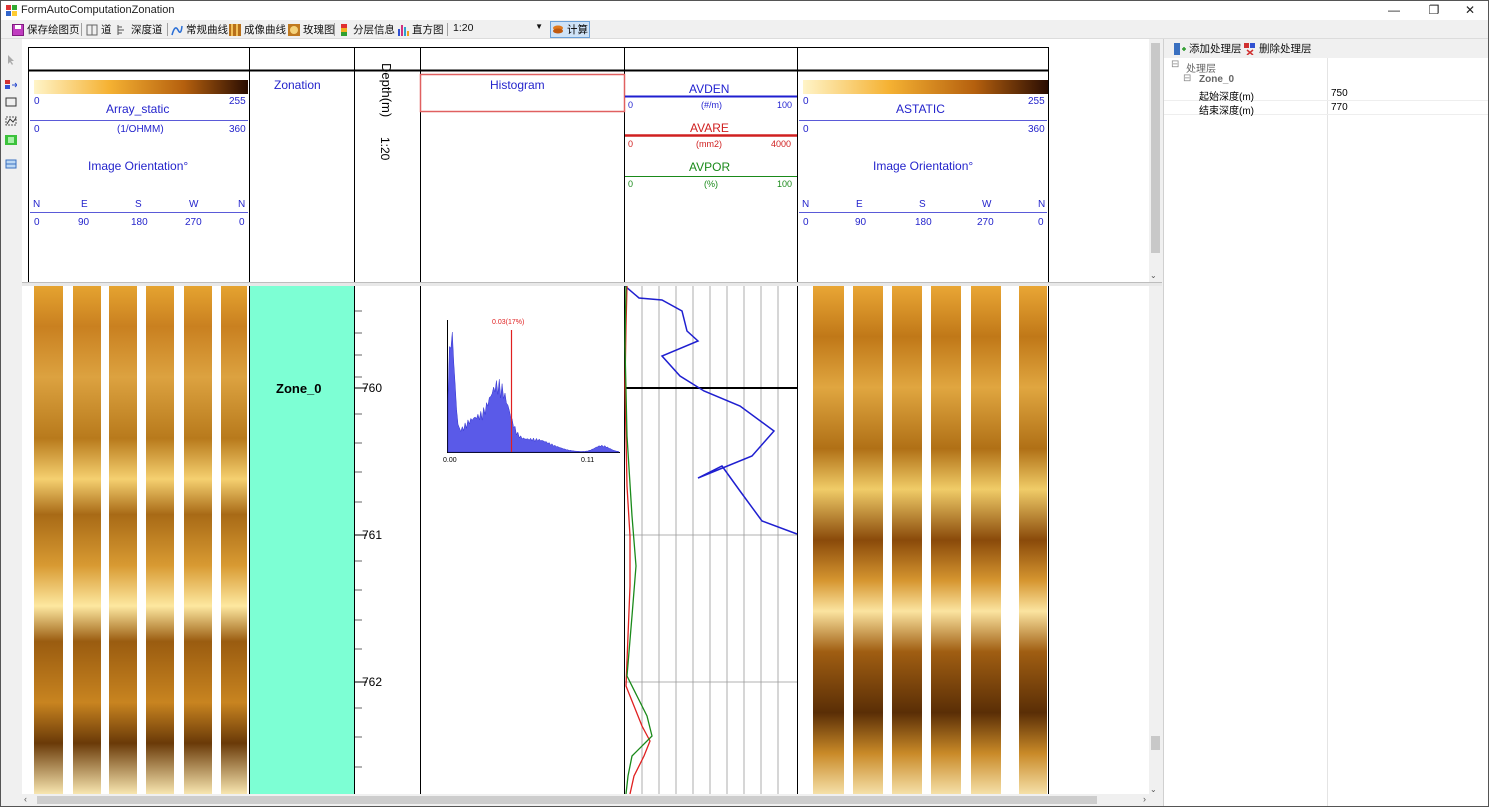 The image size is (1489, 807). I want to click on pointer-icon, so click(11, 60).